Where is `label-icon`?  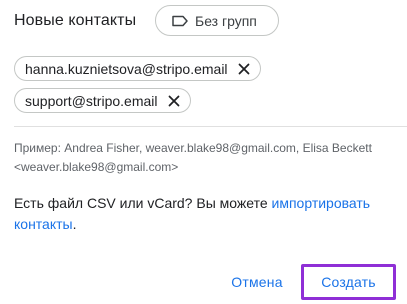
label-icon is located at coordinates (180, 21).